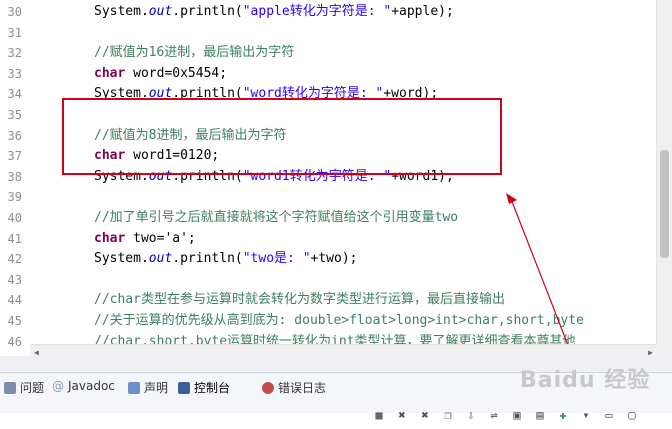 The image size is (672, 429). I want to click on terminate-icon: ■, so click(379, 415).